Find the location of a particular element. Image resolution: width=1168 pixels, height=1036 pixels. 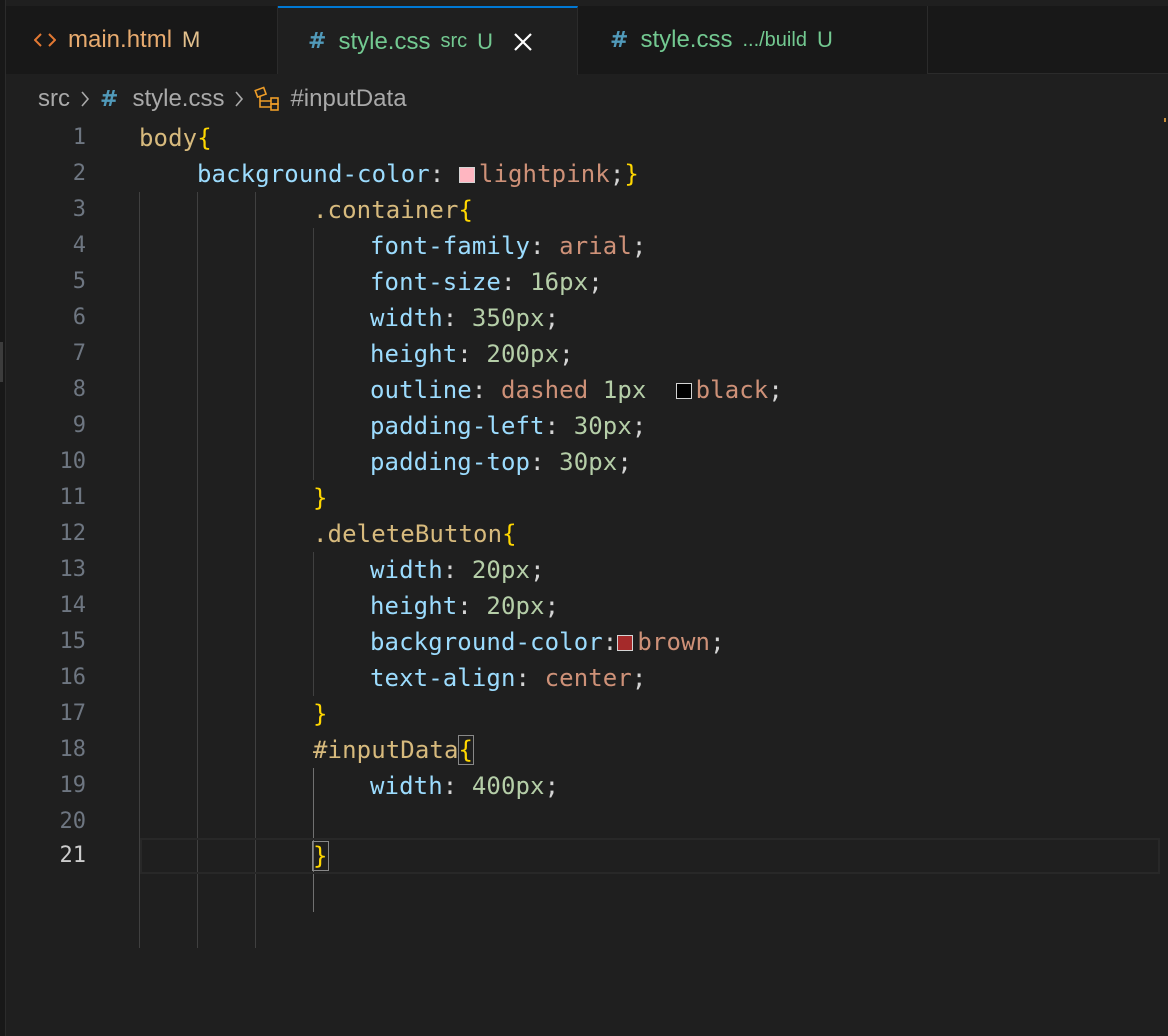

line-number: 17 is located at coordinates (73, 713).